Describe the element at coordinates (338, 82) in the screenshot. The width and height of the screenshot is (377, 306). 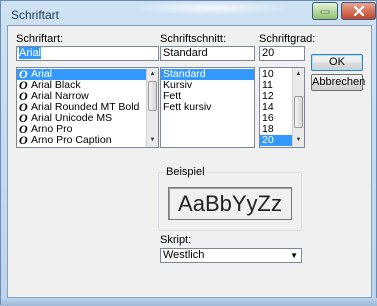
I see `cancel-button: Abbrechen` at that location.